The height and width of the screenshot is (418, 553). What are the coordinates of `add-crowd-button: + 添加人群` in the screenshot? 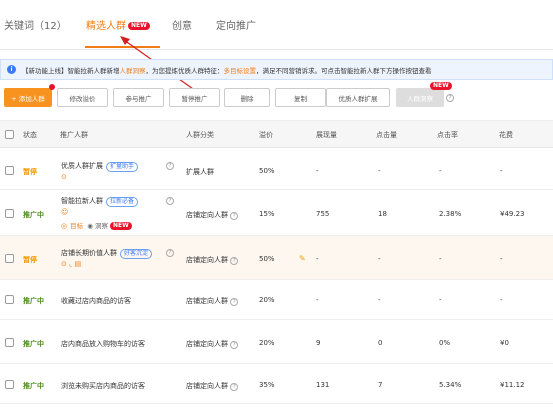 It's located at (28, 97).